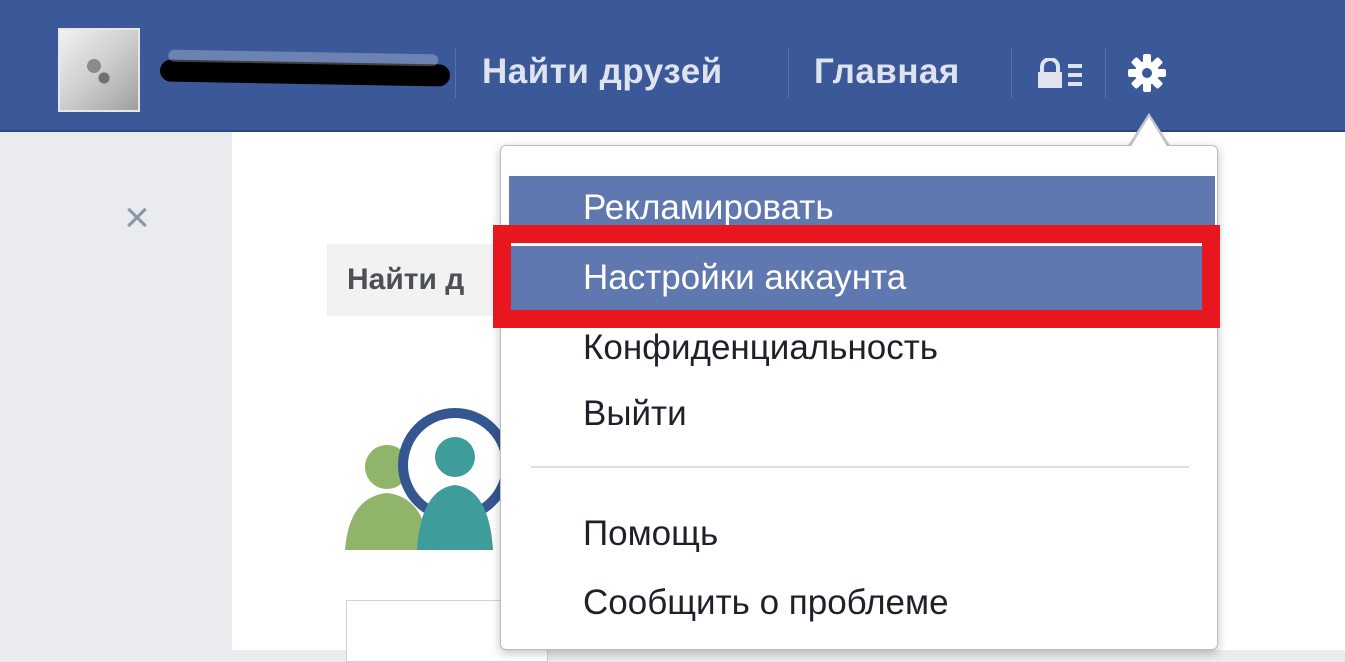 This screenshot has height=662, width=1345. What do you see at coordinates (862, 348) in the screenshot?
I see `menu-item-privacy: Конфиденциальность` at bounding box center [862, 348].